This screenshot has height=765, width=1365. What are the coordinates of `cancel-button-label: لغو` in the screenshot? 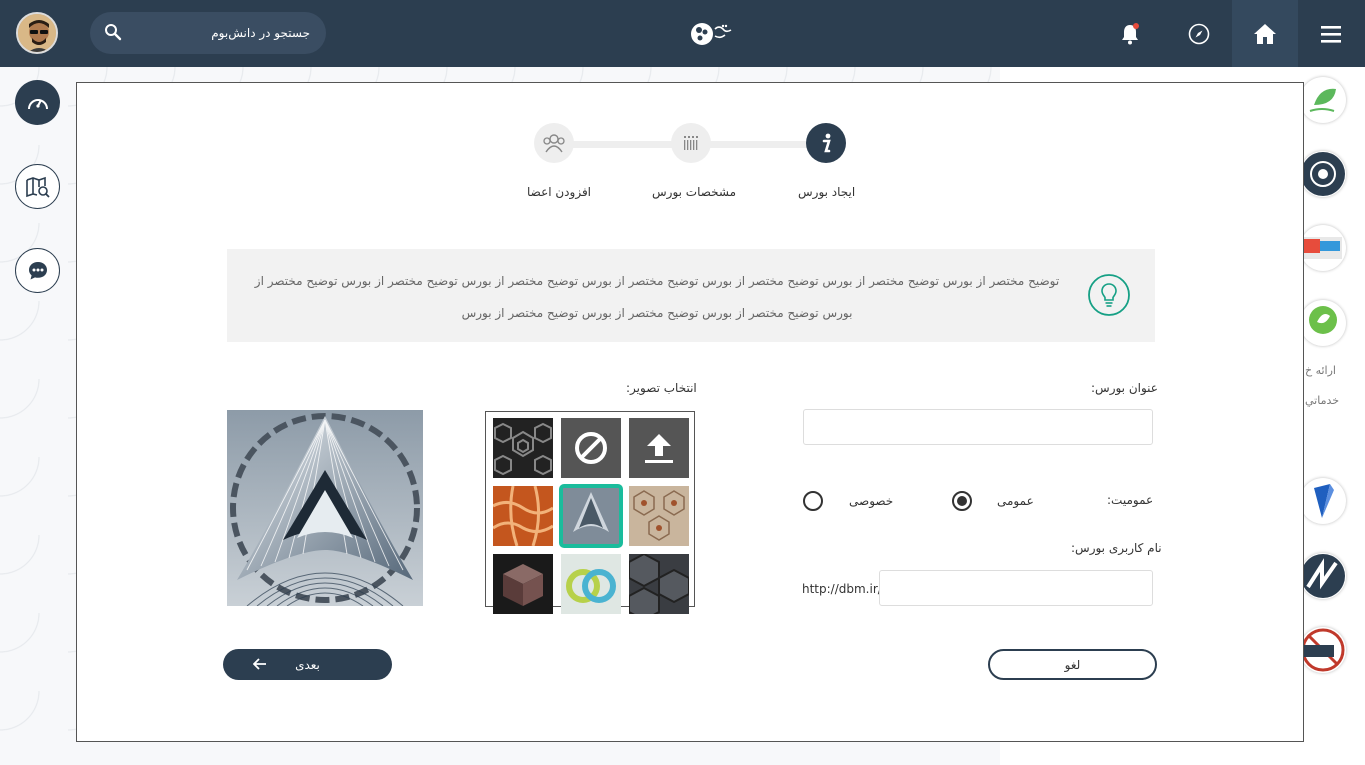 It's located at (1072, 664).